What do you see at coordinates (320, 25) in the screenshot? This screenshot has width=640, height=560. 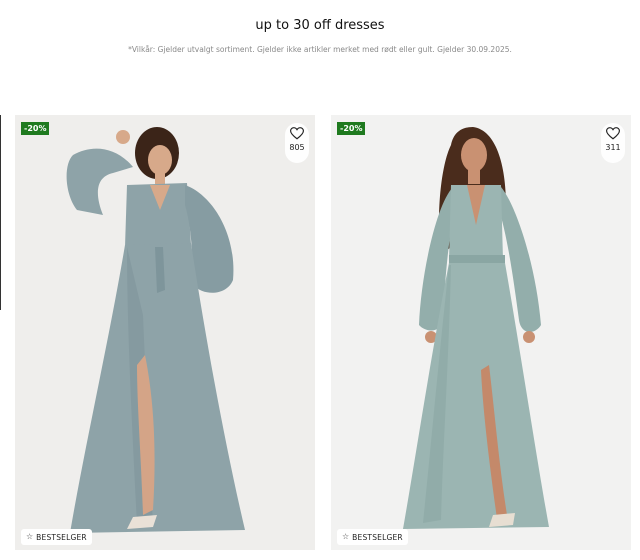 I see `promo-title: up to 30 off dresses` at bounding box center [320, 25].